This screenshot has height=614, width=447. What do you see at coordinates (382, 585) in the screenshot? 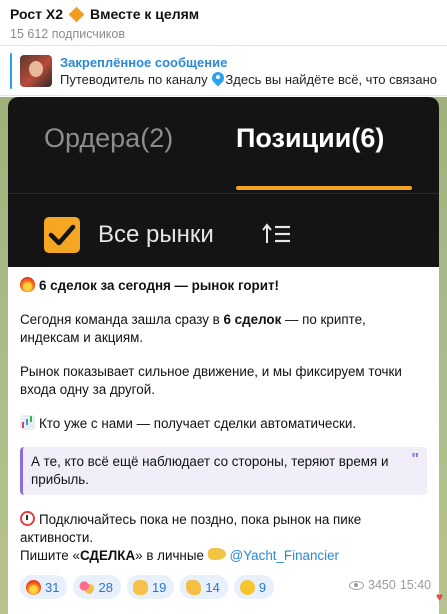
I see `view-count: 3450` at bounding box center [382, 585].